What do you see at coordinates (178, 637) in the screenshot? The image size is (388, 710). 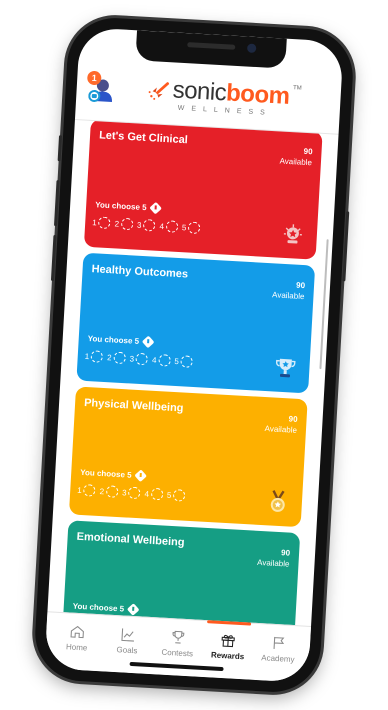 I see `trophy-icon` at bounding box center [178, 637].